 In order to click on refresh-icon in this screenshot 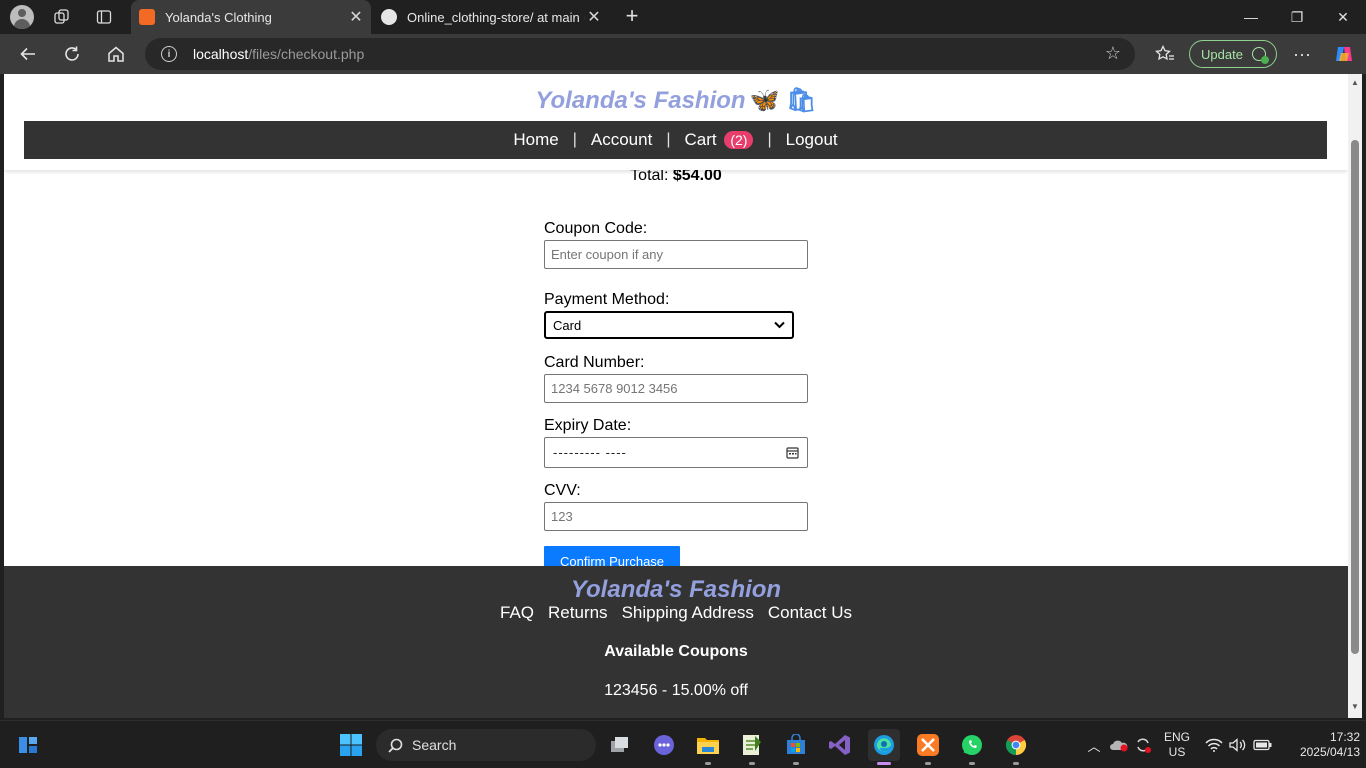, I will do `click(72, 54)`.